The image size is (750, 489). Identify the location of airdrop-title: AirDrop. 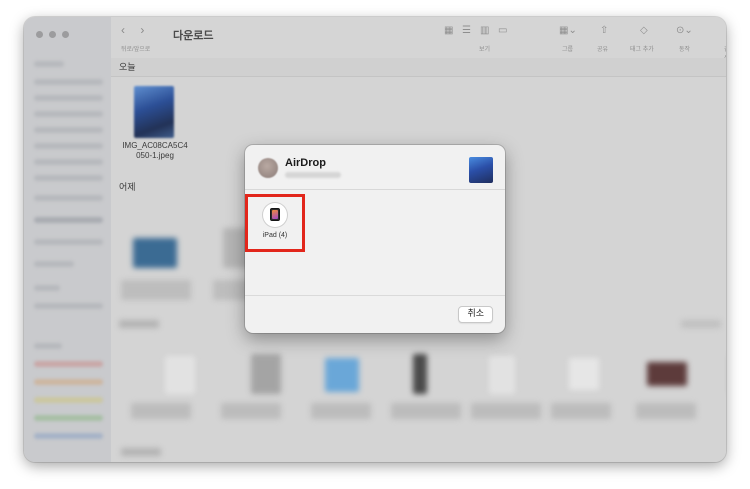
(305, 163).